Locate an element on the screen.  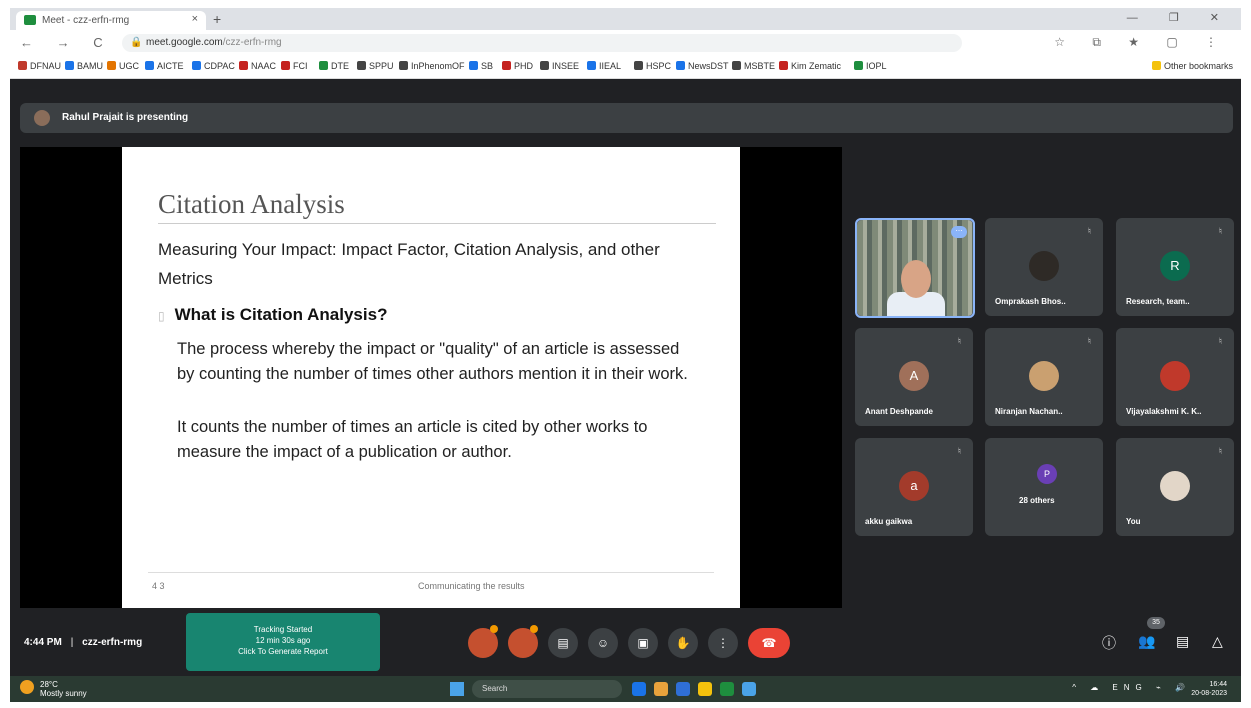
slide-question-text: What is Citation Analysis? is located at coordinates (281, 314).